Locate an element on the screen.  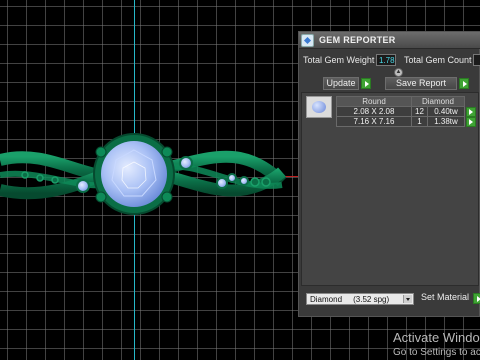
table-row: 7.16 X 7.16 1 1.38tw is located at coordinates (407, 121).